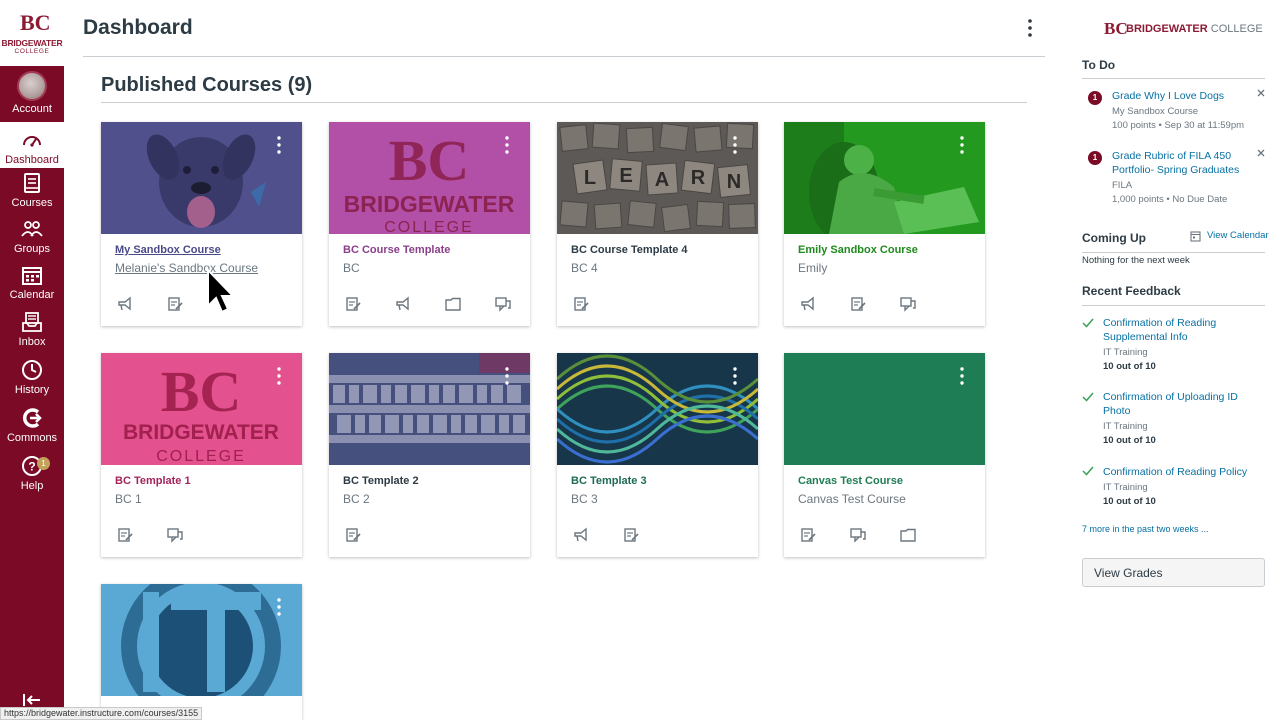 This screenshot has width=1280, height=720. I want to click on nav-item-dashboard: Dashboard, so click(32, 145).